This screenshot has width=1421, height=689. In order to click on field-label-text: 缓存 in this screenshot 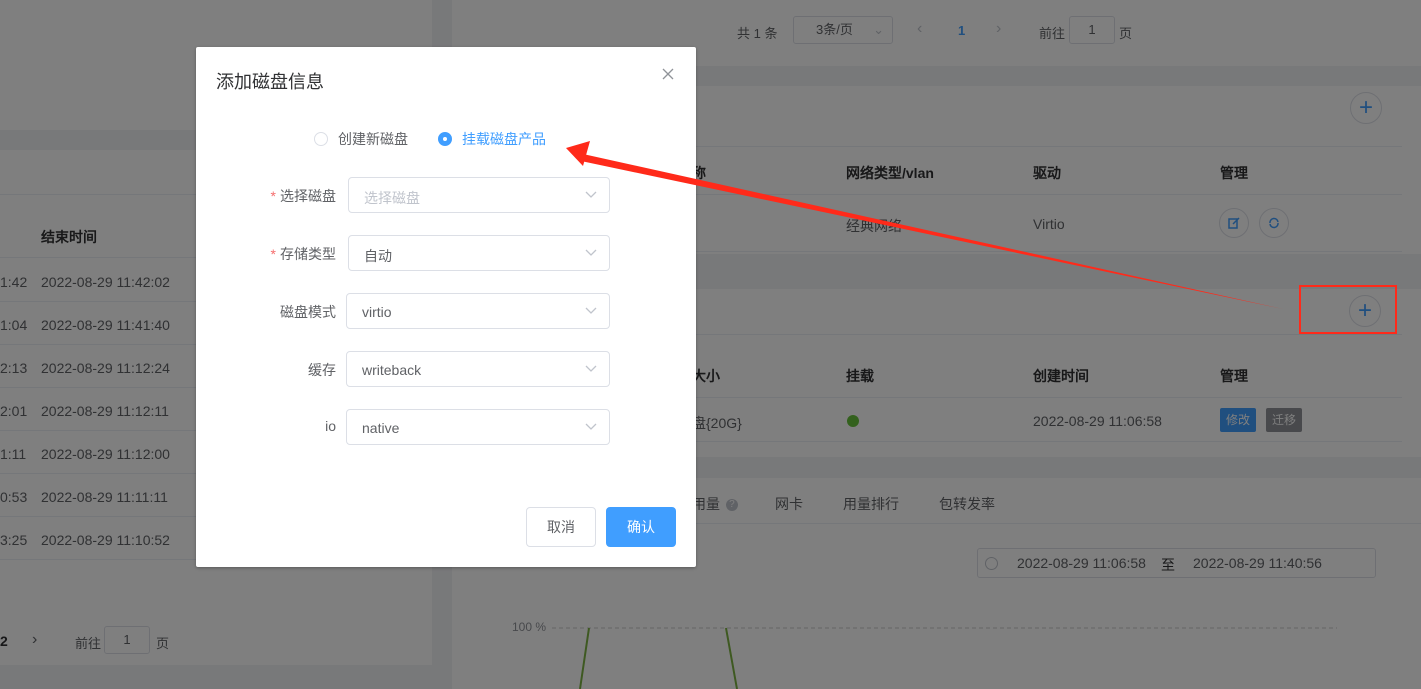, I will do `click(322, 370)`.